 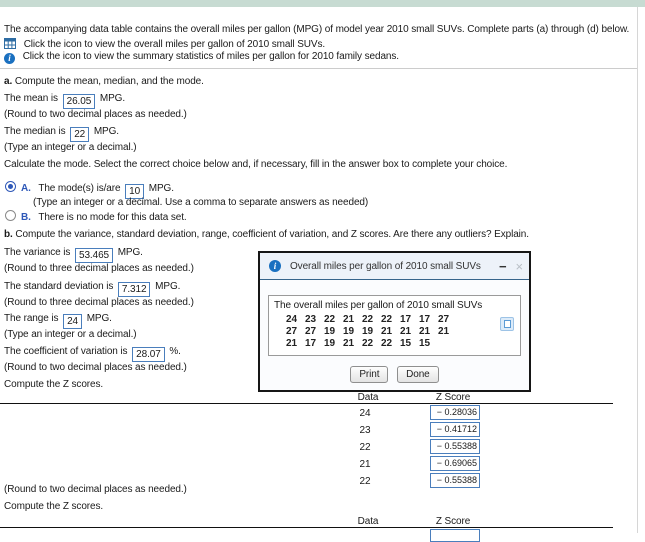 What do you see at coordinates (8, 234) in the screenshot?
I see `part-b-label: b.` at bounding box center [8, 234].